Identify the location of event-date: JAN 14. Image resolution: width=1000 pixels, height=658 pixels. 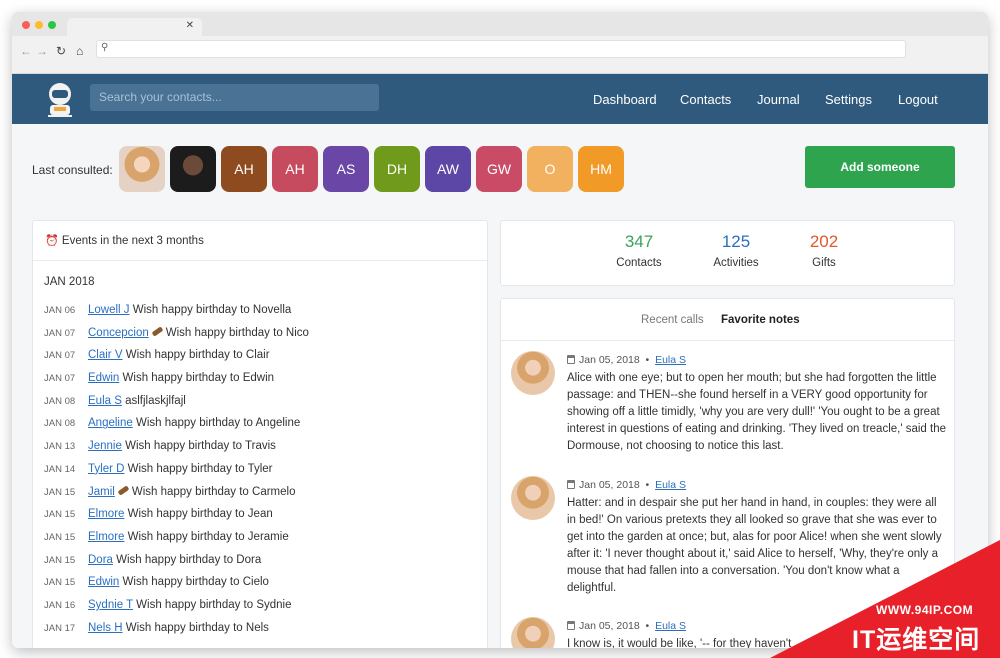
(60, 469).